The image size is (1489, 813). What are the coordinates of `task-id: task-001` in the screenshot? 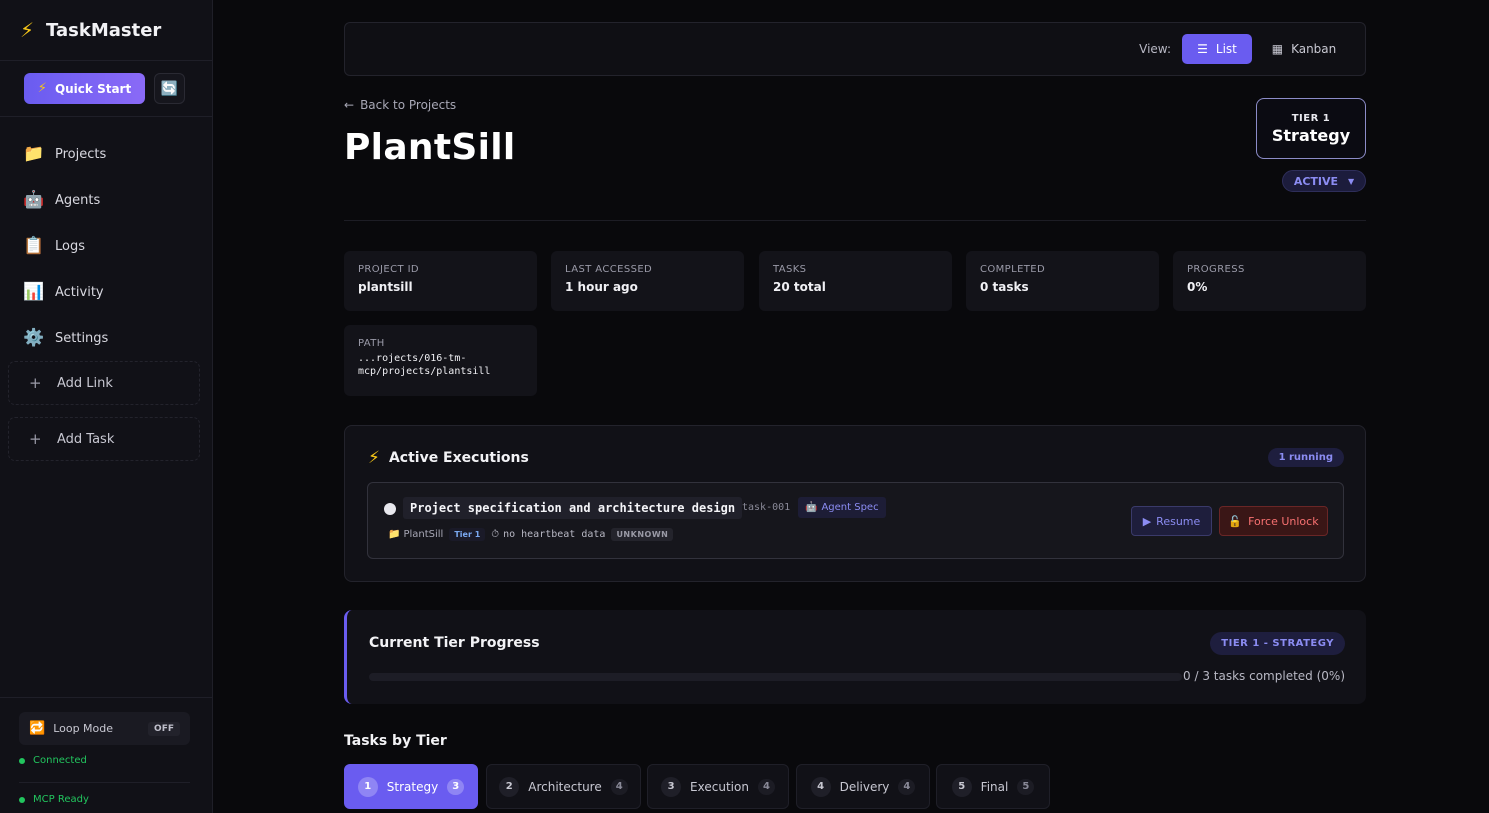 It's located at (766, 507).